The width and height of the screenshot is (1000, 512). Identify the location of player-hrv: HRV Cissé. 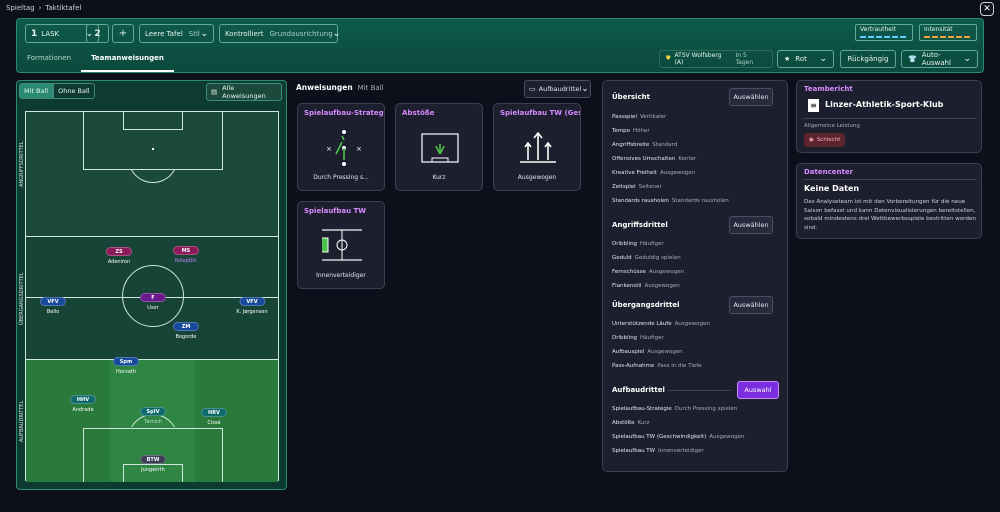
(214, 417).